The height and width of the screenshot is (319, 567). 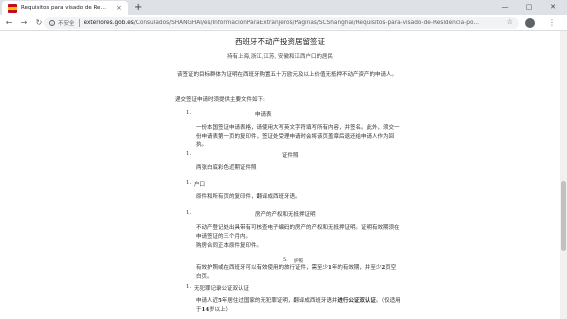 I want to click on section-heading: 证件照, so click(x=290, y=156).